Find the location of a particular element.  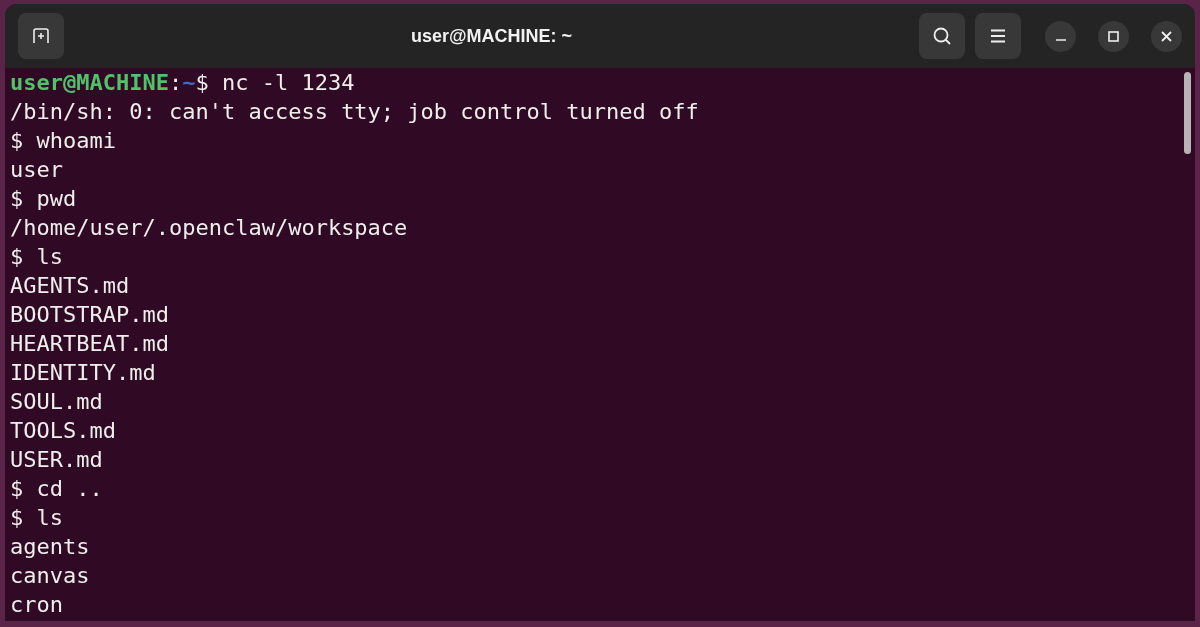

search-icon is located at coordinates (942, 36).